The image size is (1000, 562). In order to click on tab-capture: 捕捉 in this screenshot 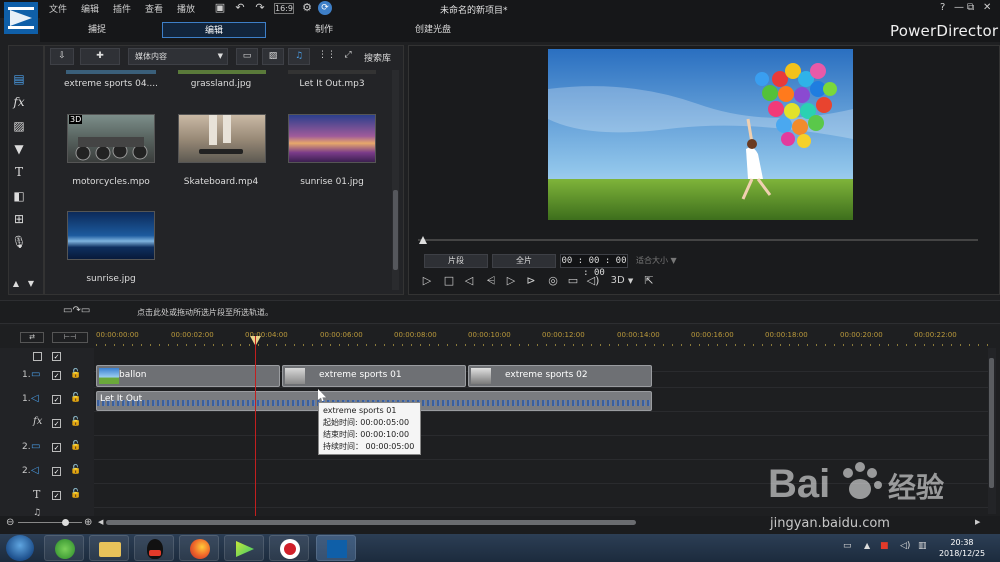, I will do `click(97, 30)`.